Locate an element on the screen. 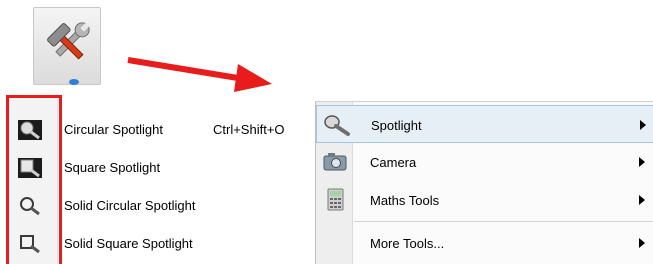 This screenshot has width=653, height=264. menu-item-label: Camera is located at coordinates (393, 162).